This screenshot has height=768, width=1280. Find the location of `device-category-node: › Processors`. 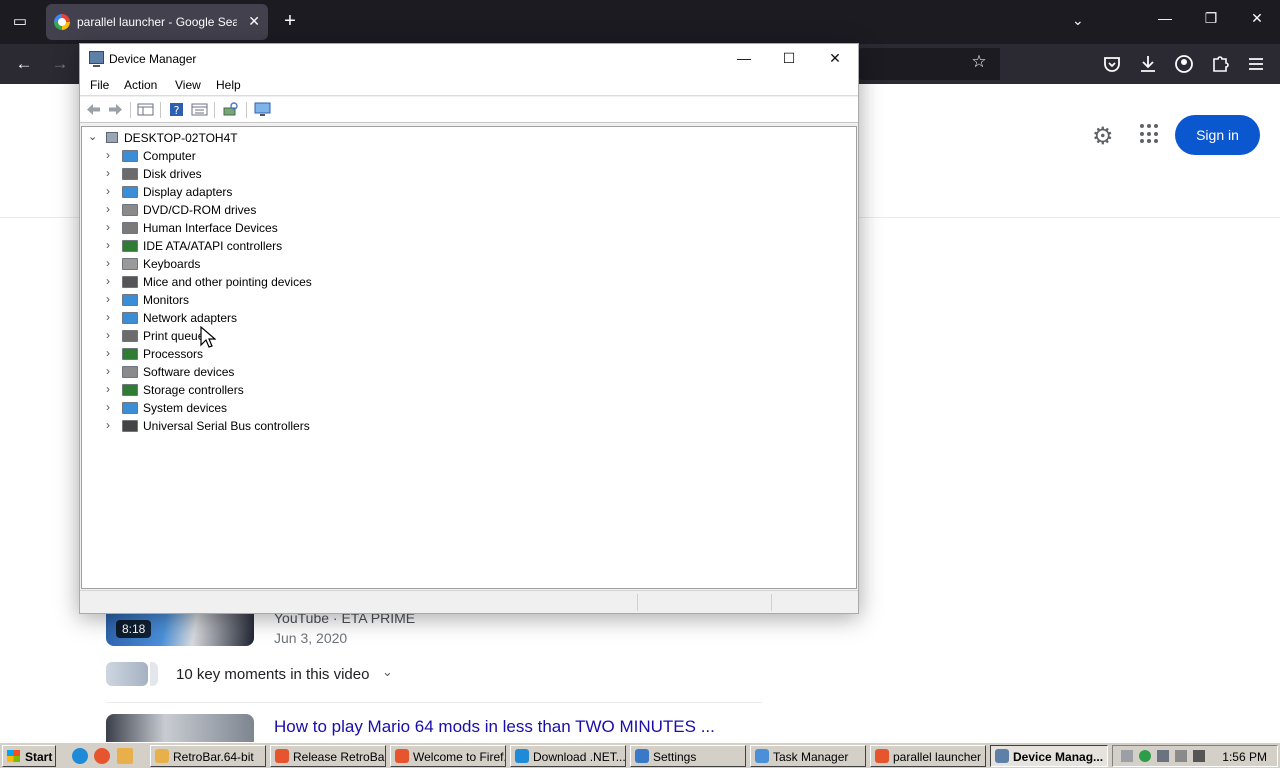

device-category-node: › Processors is located at coordinates (282, 354).